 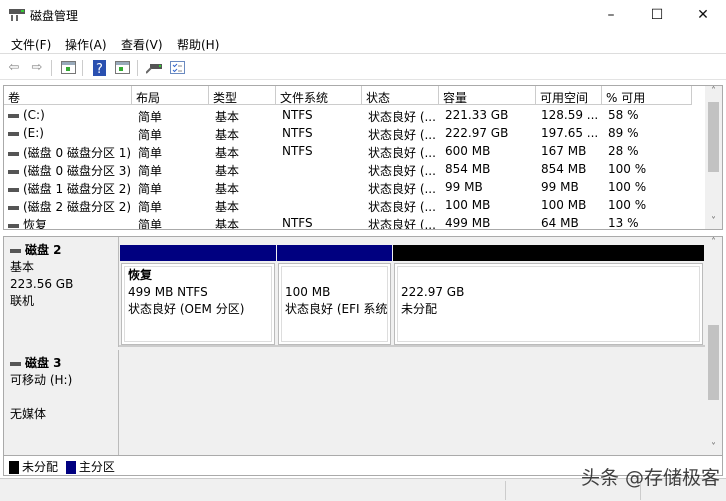 I want to click on help-icon: ?, so click(x=99, y=67).